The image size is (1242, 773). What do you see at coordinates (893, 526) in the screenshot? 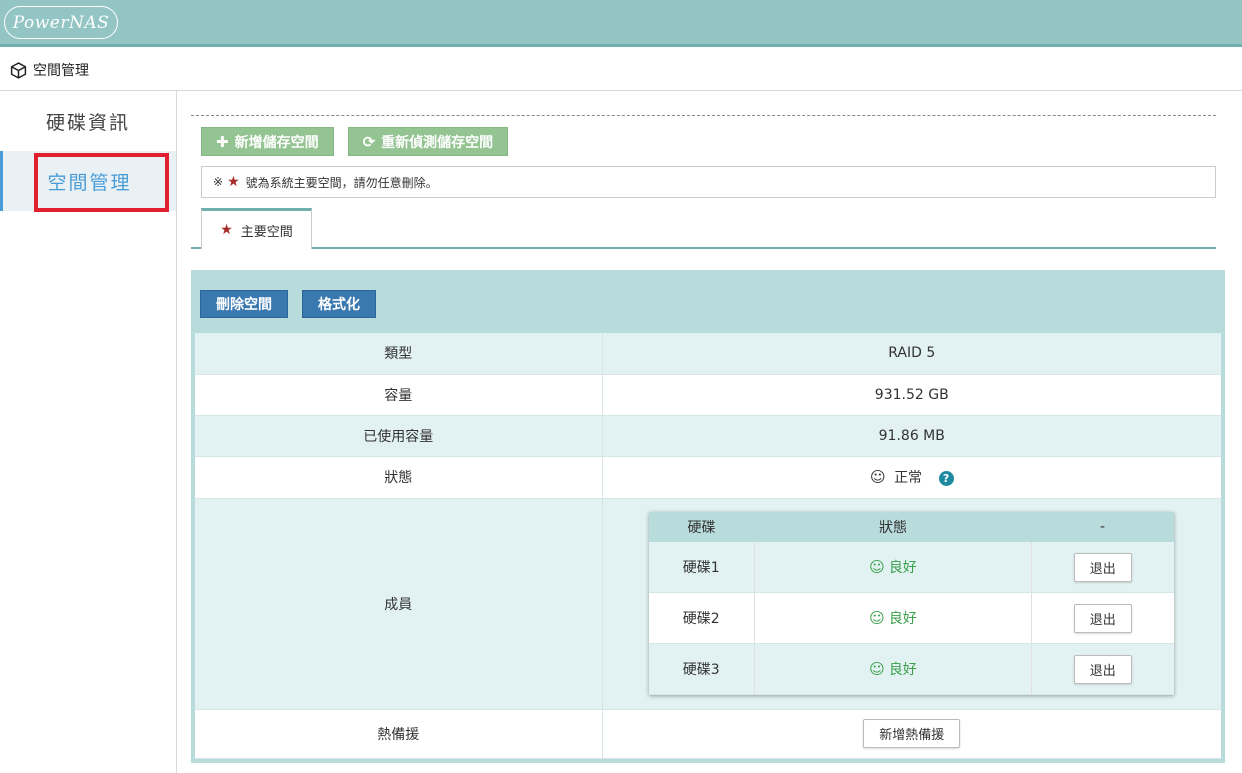
I see `members-header-status: 狀態` at bounding box center [893, 526].